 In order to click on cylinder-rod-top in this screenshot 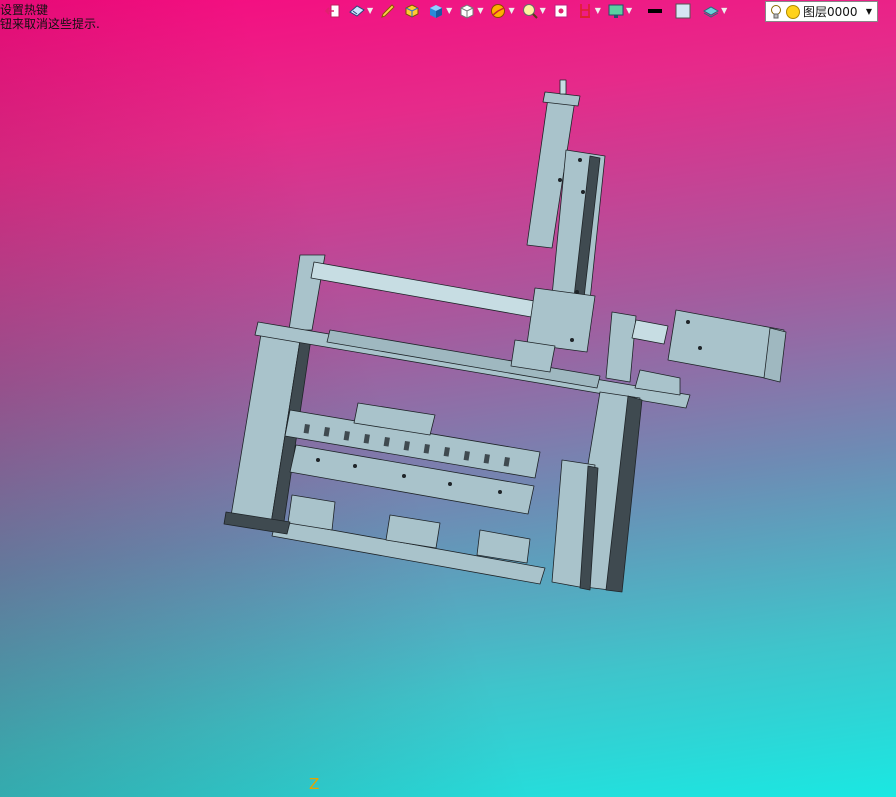, I will do `click(563, 87)`.